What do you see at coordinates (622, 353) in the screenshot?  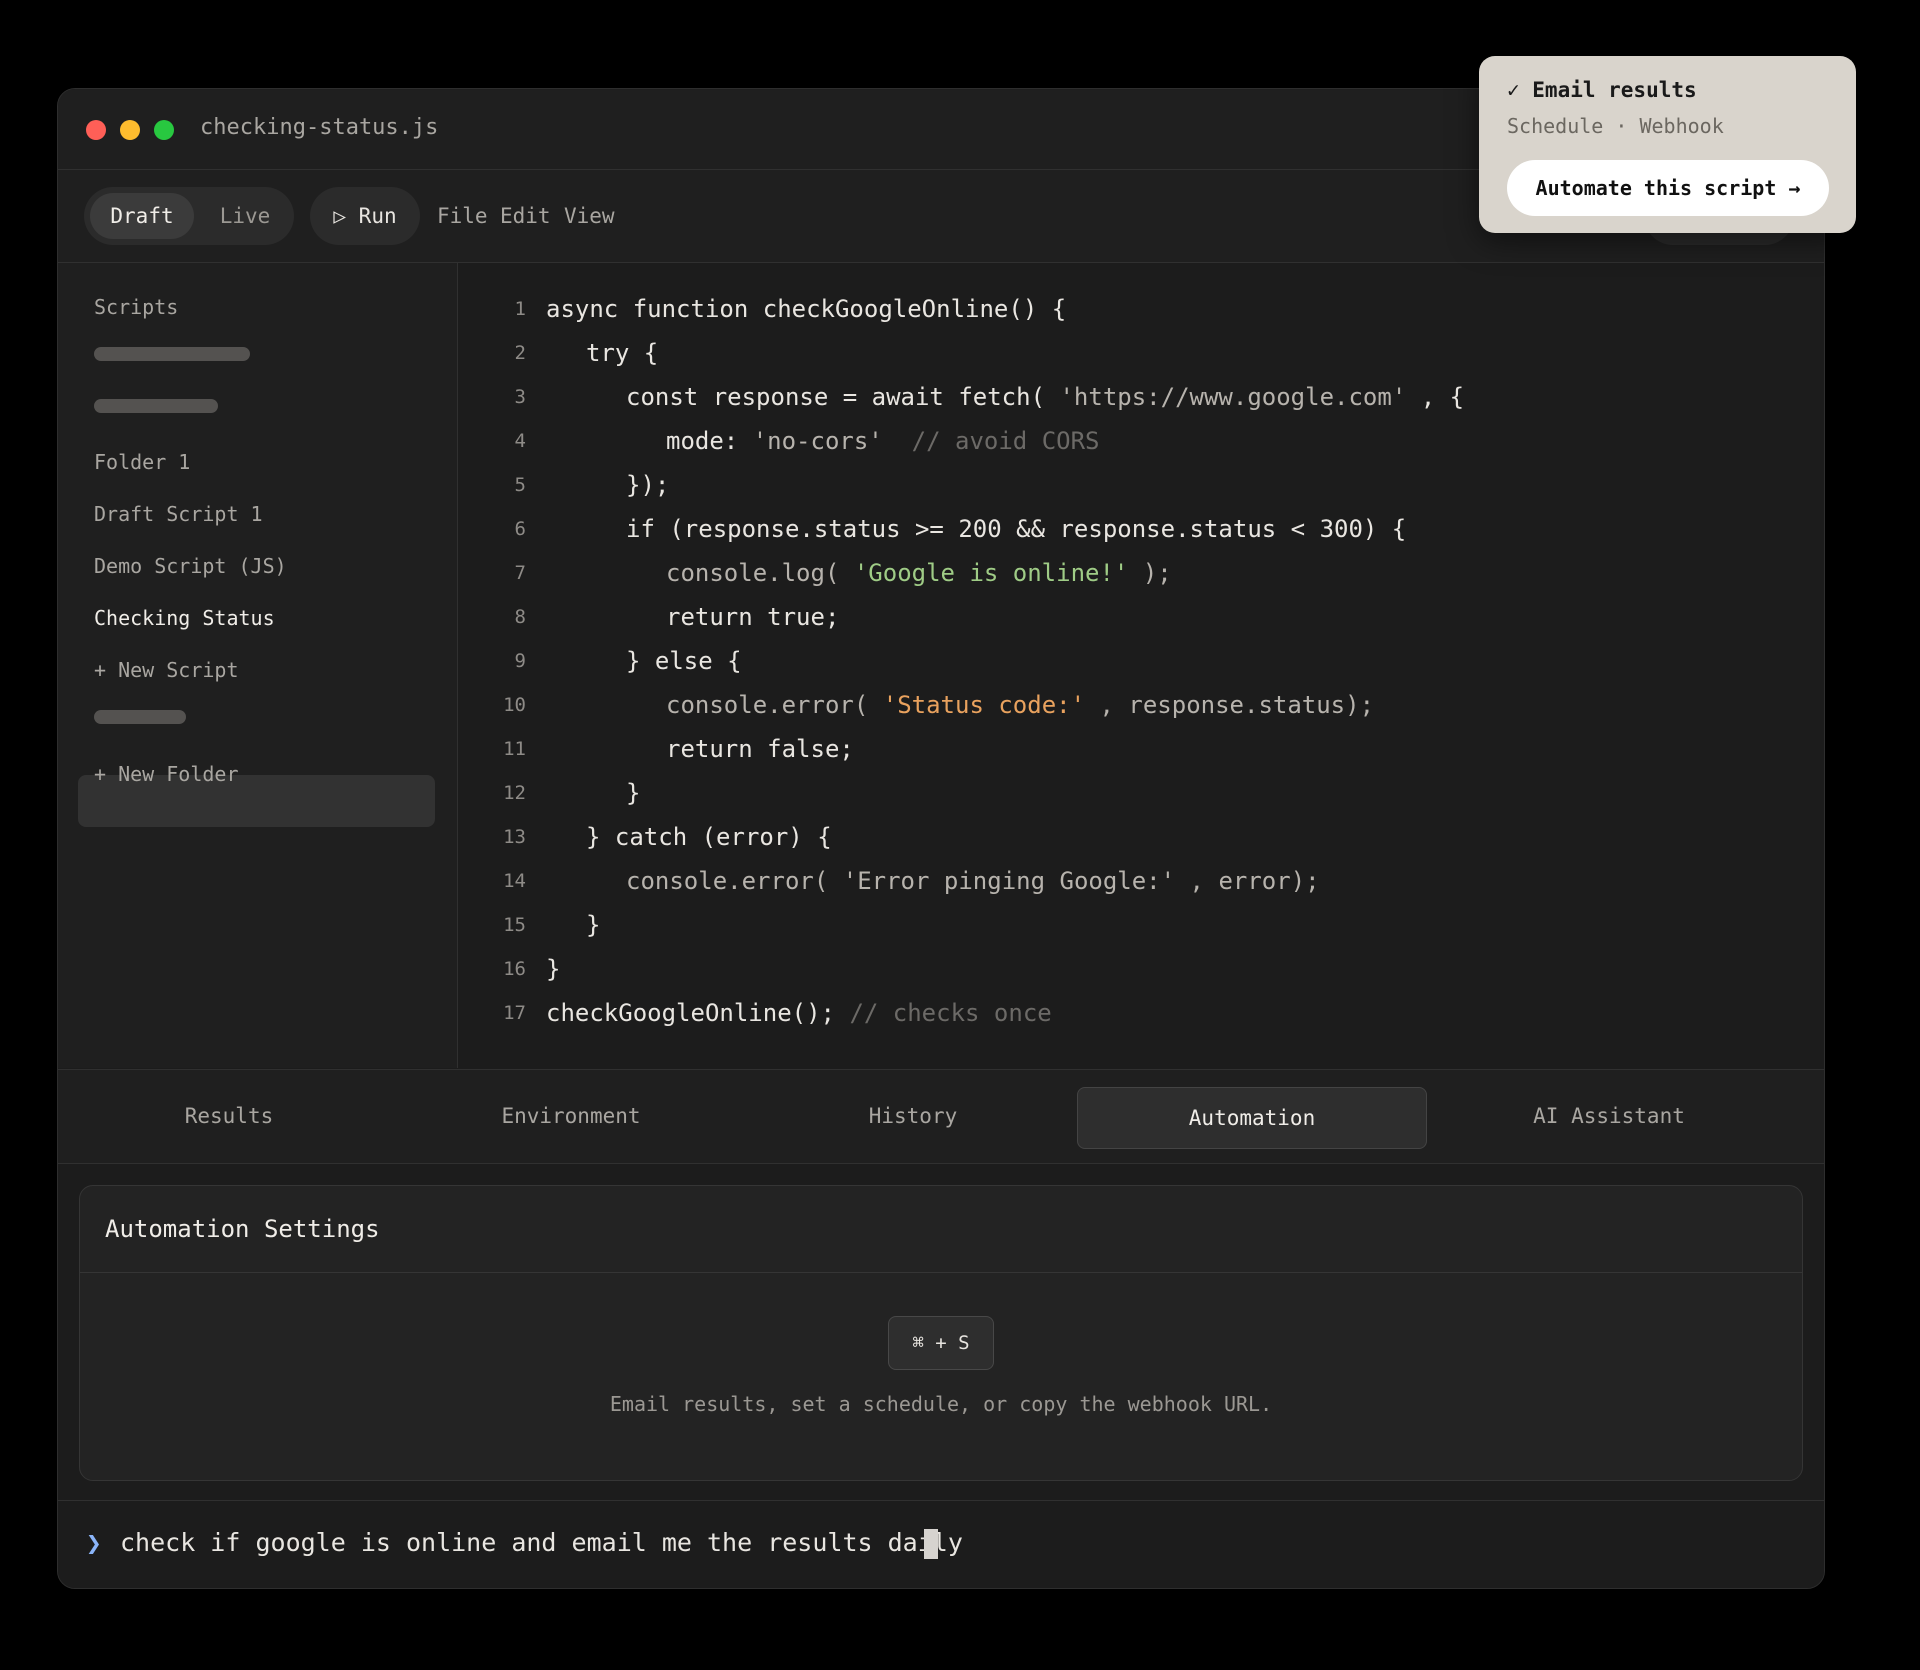 I see `code-text: try {` at bounding box center [622, 353].